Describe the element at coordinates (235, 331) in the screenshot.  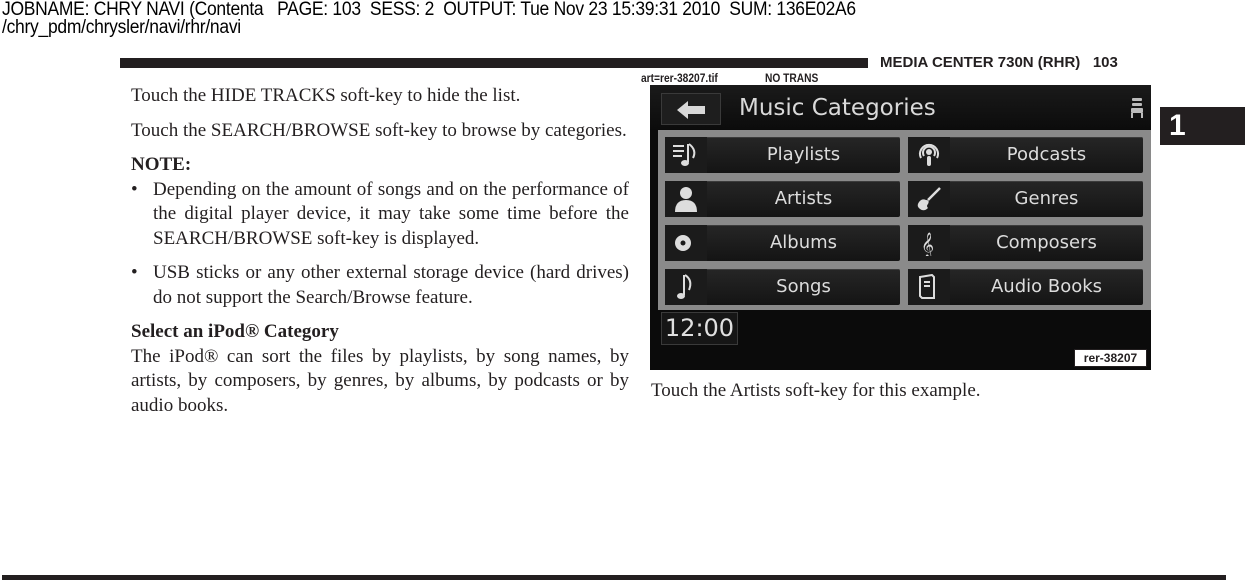
I see `section-heading: Select an iPod® Category` at that location.